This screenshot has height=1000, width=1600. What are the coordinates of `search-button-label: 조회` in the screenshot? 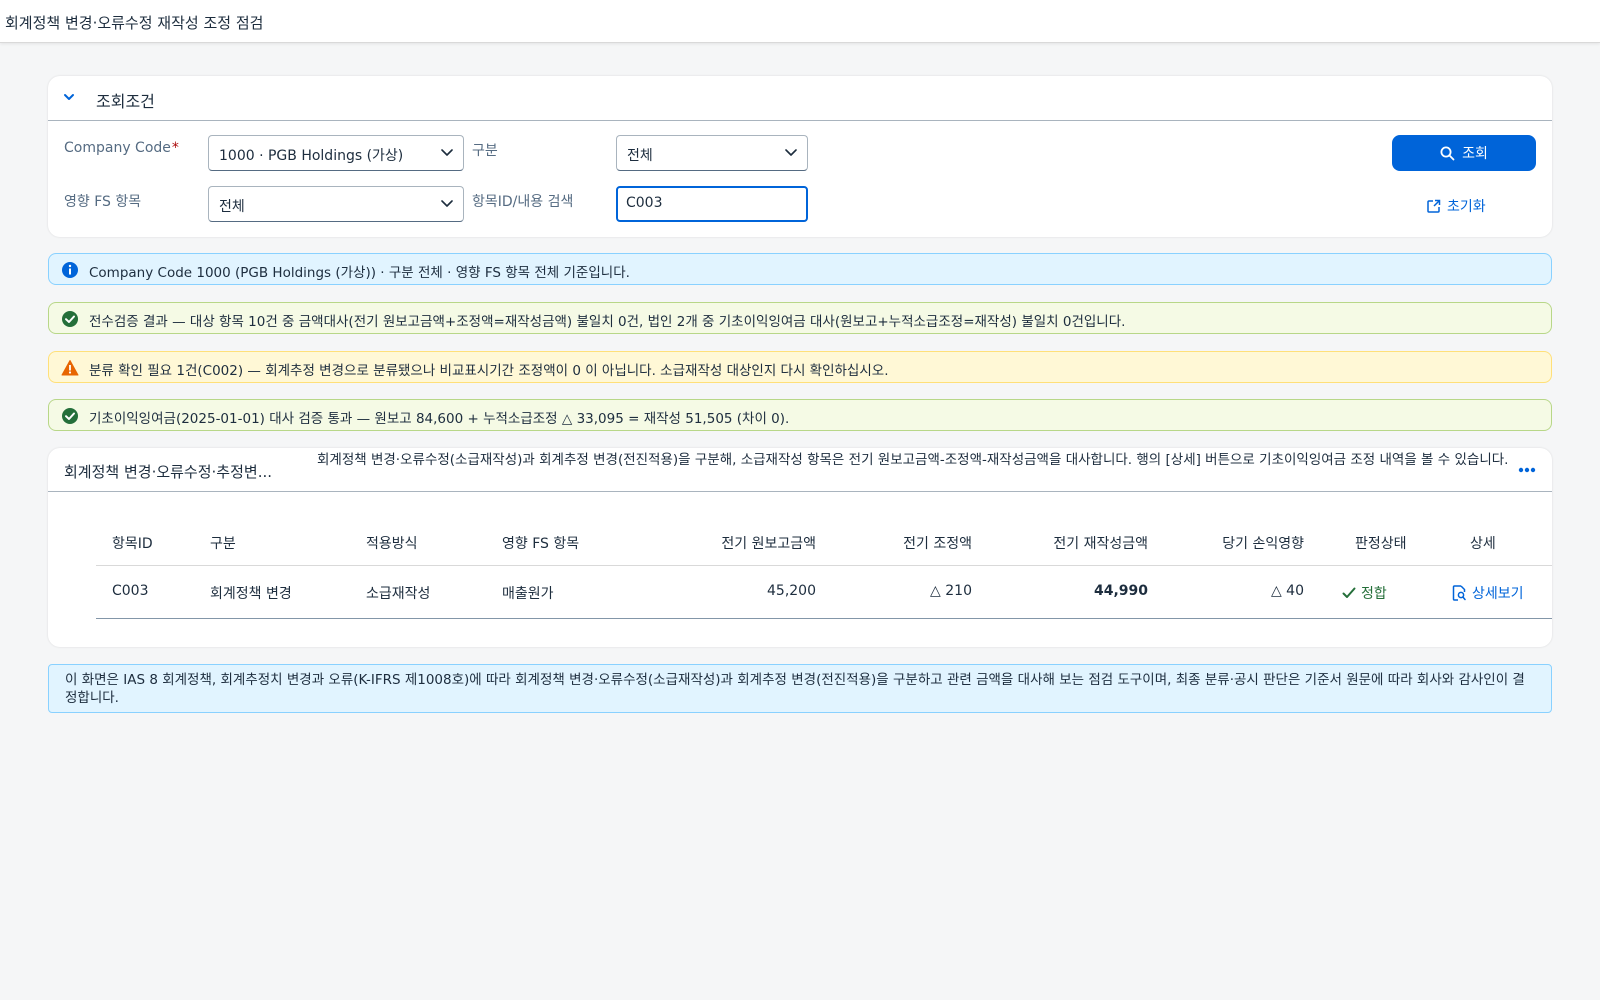 It's located at (1475, 154).